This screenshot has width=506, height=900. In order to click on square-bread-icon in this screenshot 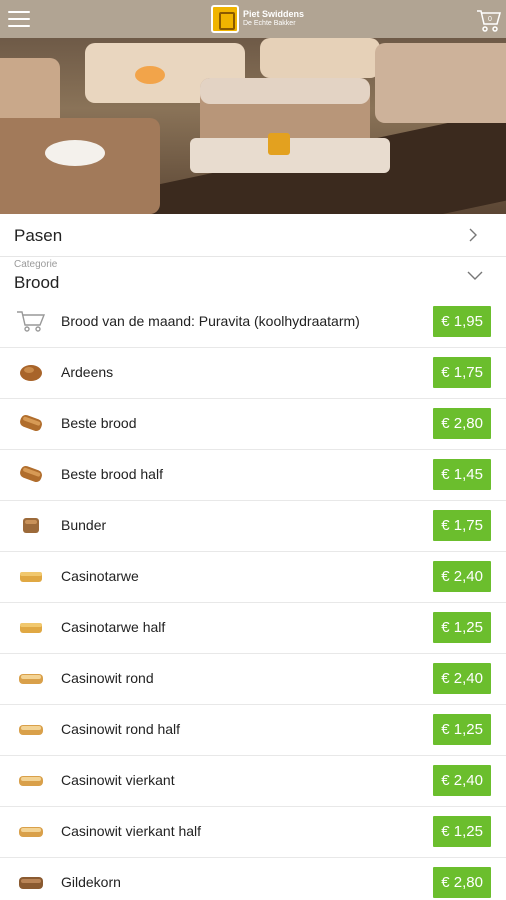, I will do `click(31, 525)`.